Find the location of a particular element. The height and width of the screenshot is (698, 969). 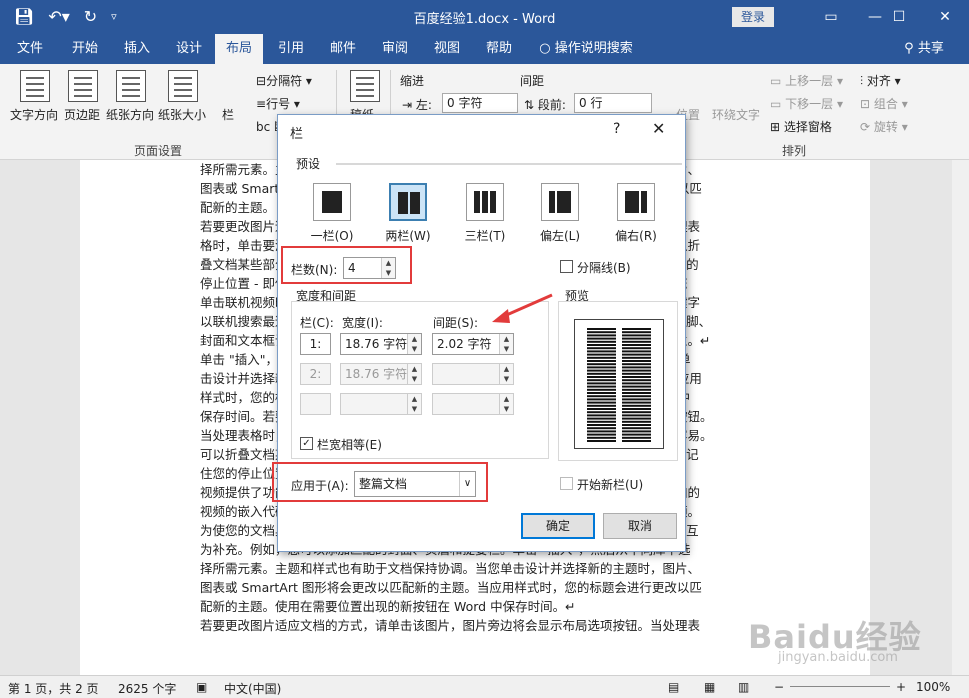

tab-references: 引用 is located at coordinates (291, 49).